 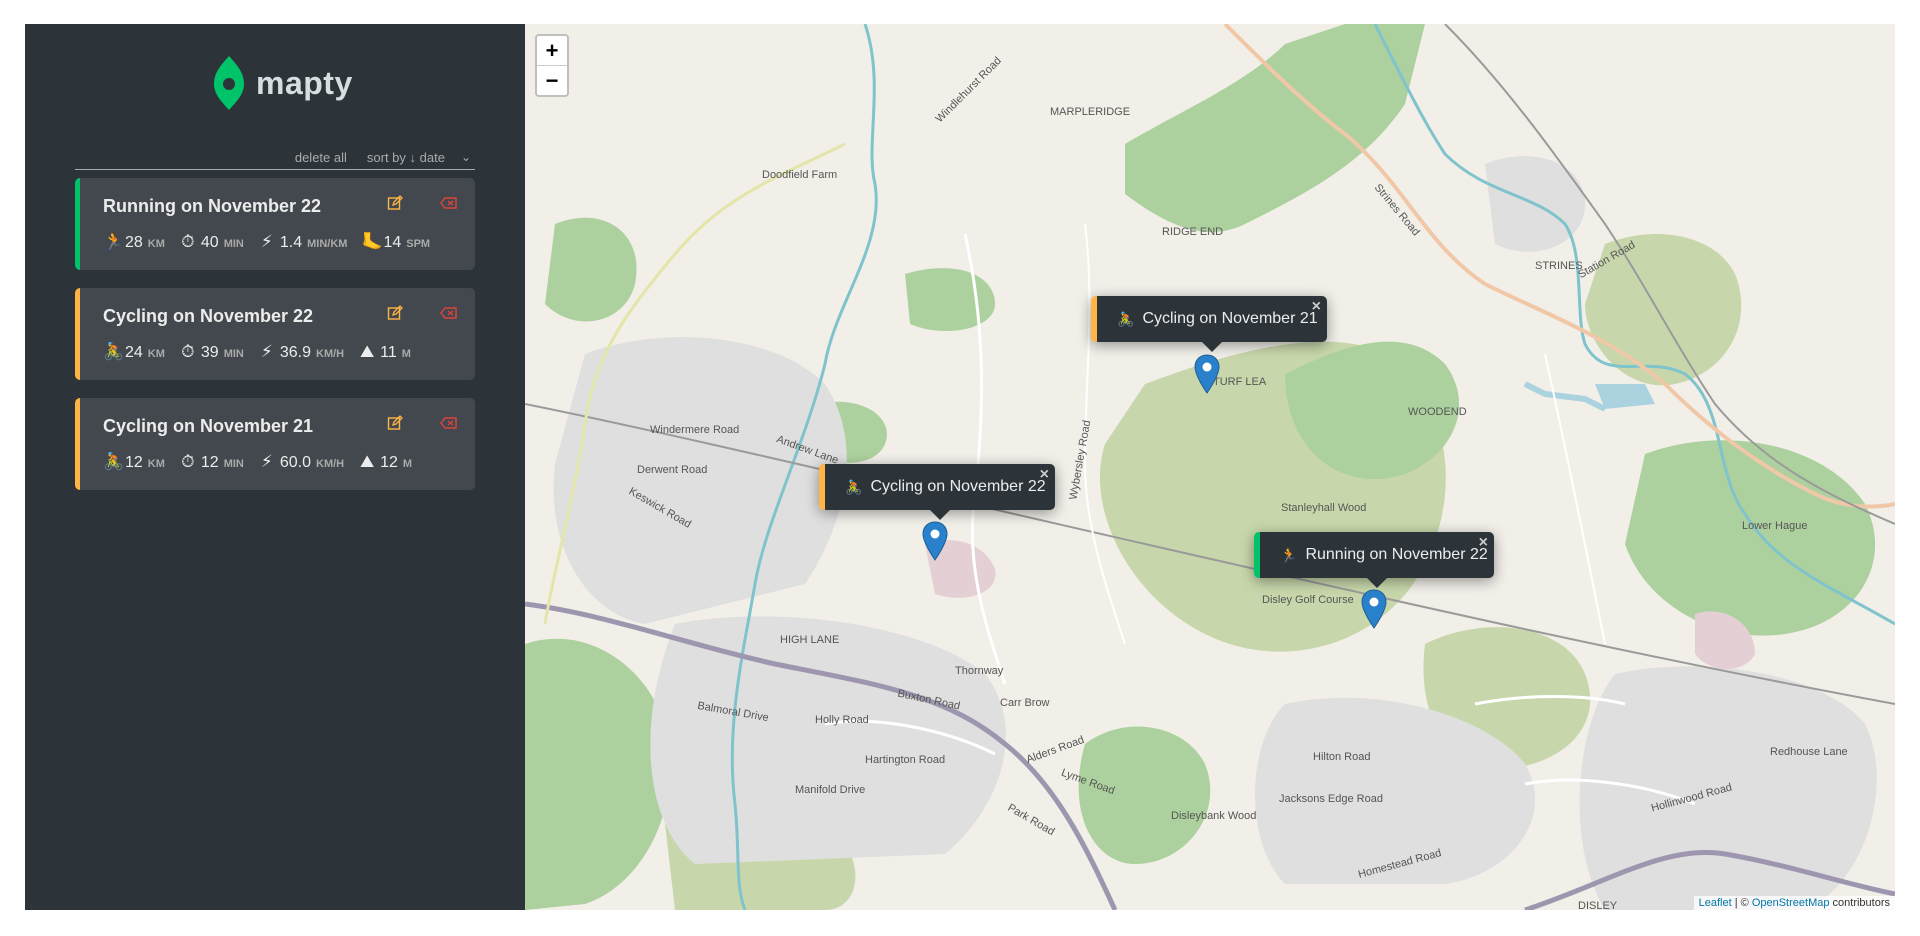 What do you see at coordinates (1791, 903) in the screenshot?
I see `osm-link: OpenStreetMap` at bounding box center [1791, 903].